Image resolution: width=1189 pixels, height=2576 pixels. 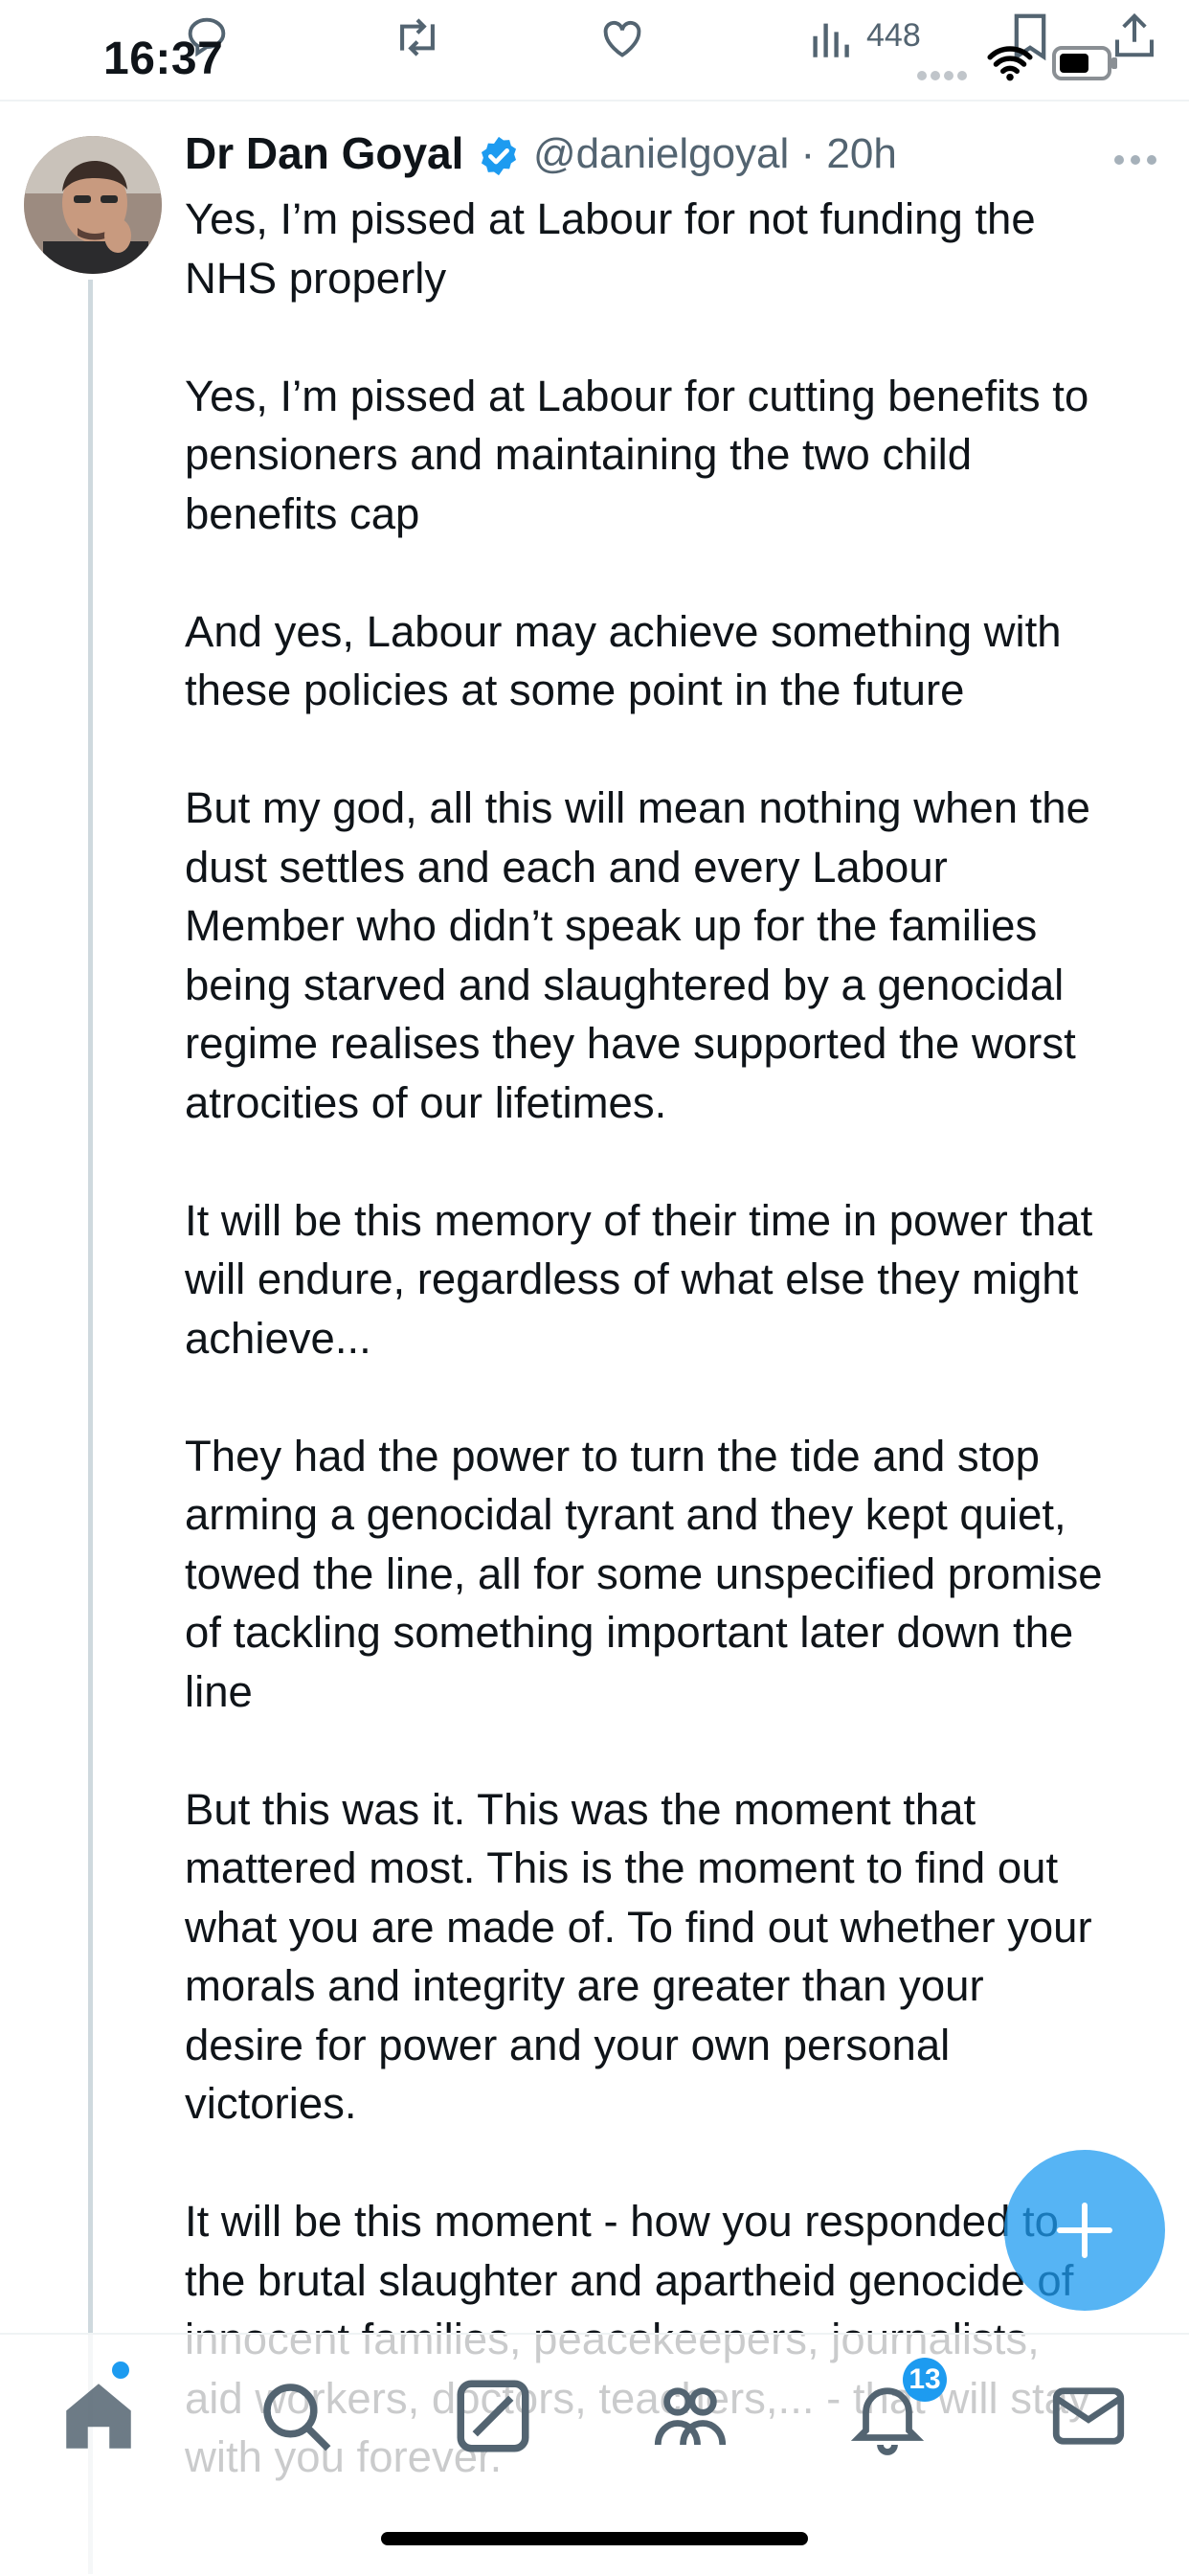 I want to click on battery-icon, so click(x=1086, y=65).